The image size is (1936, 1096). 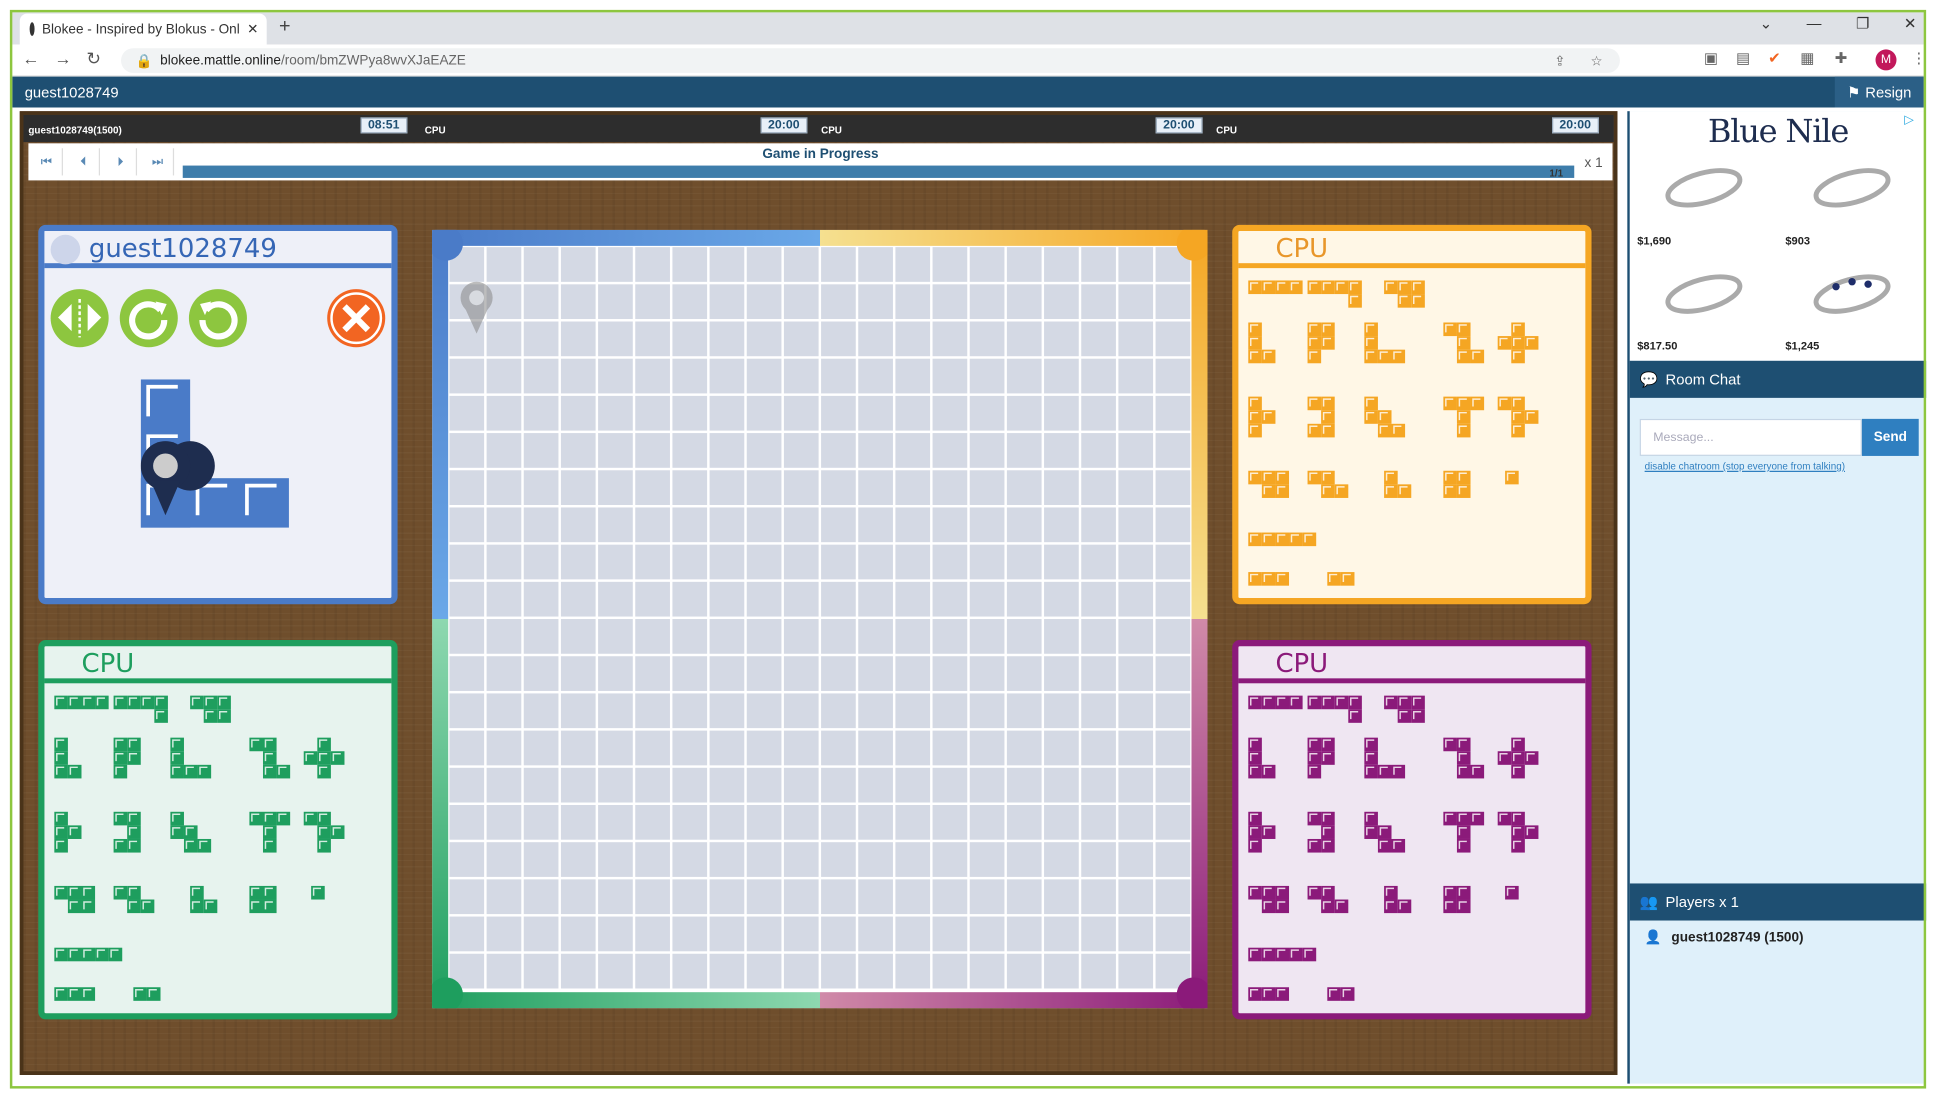 What do you see at coordinates (1559, 61) in the screenshot?
I see `share-icon: ⇪` at bounding box center [1559, 61].